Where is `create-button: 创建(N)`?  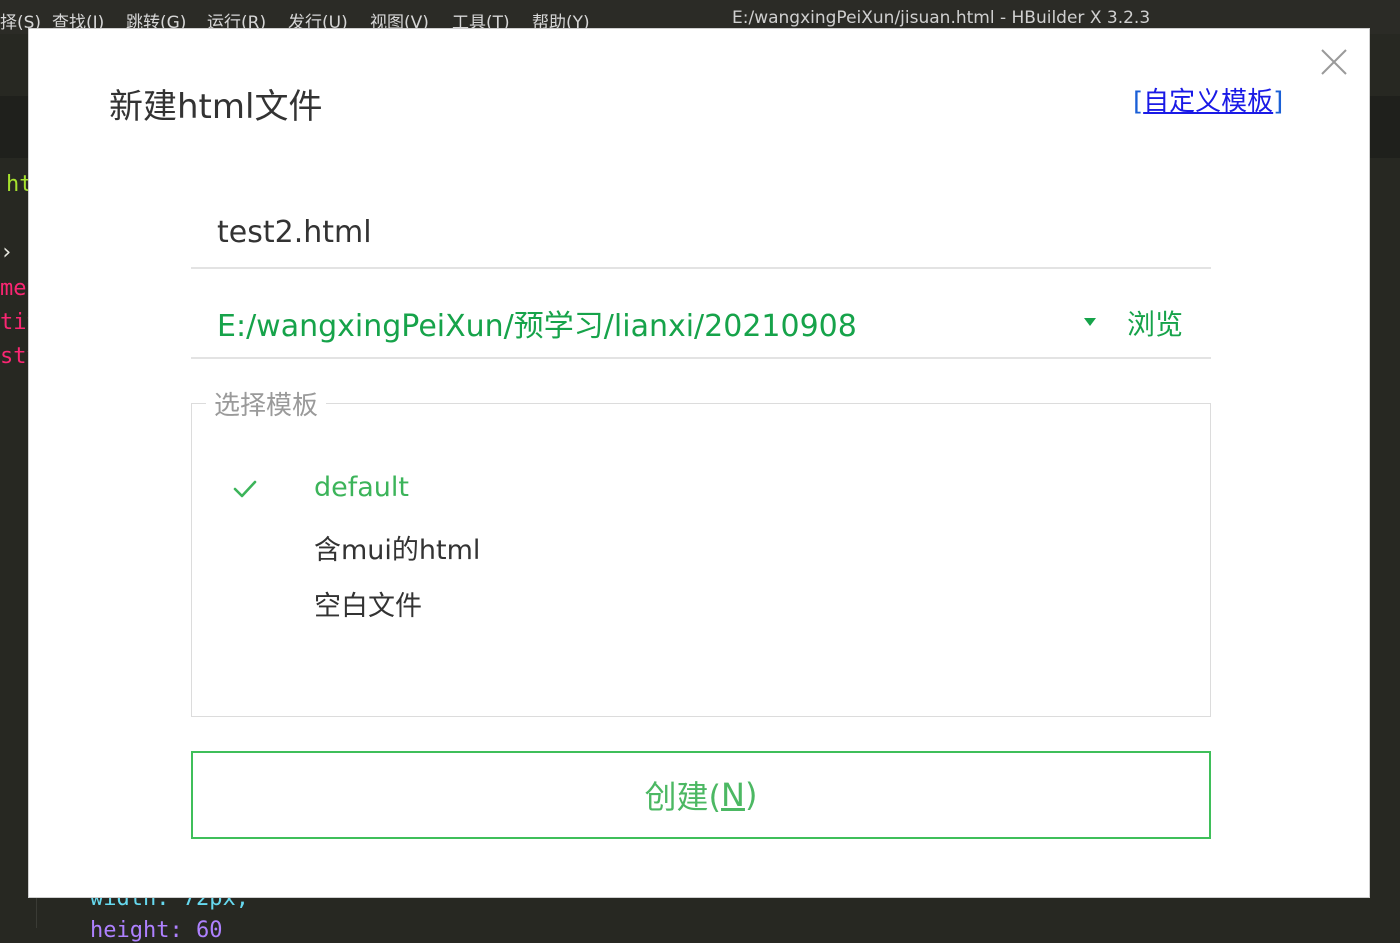
create-button: 创建(N) is located at coordinates (701, 795).